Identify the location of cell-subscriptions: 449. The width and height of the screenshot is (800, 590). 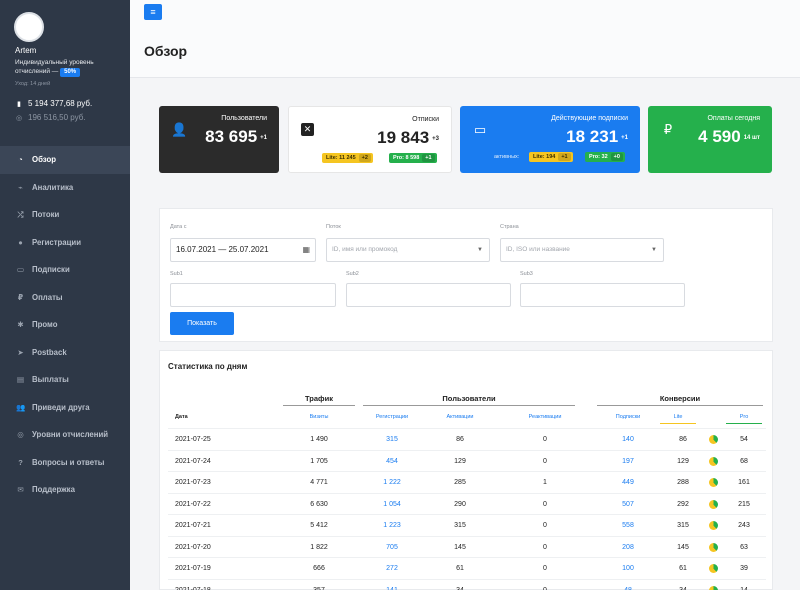
(628, 482).